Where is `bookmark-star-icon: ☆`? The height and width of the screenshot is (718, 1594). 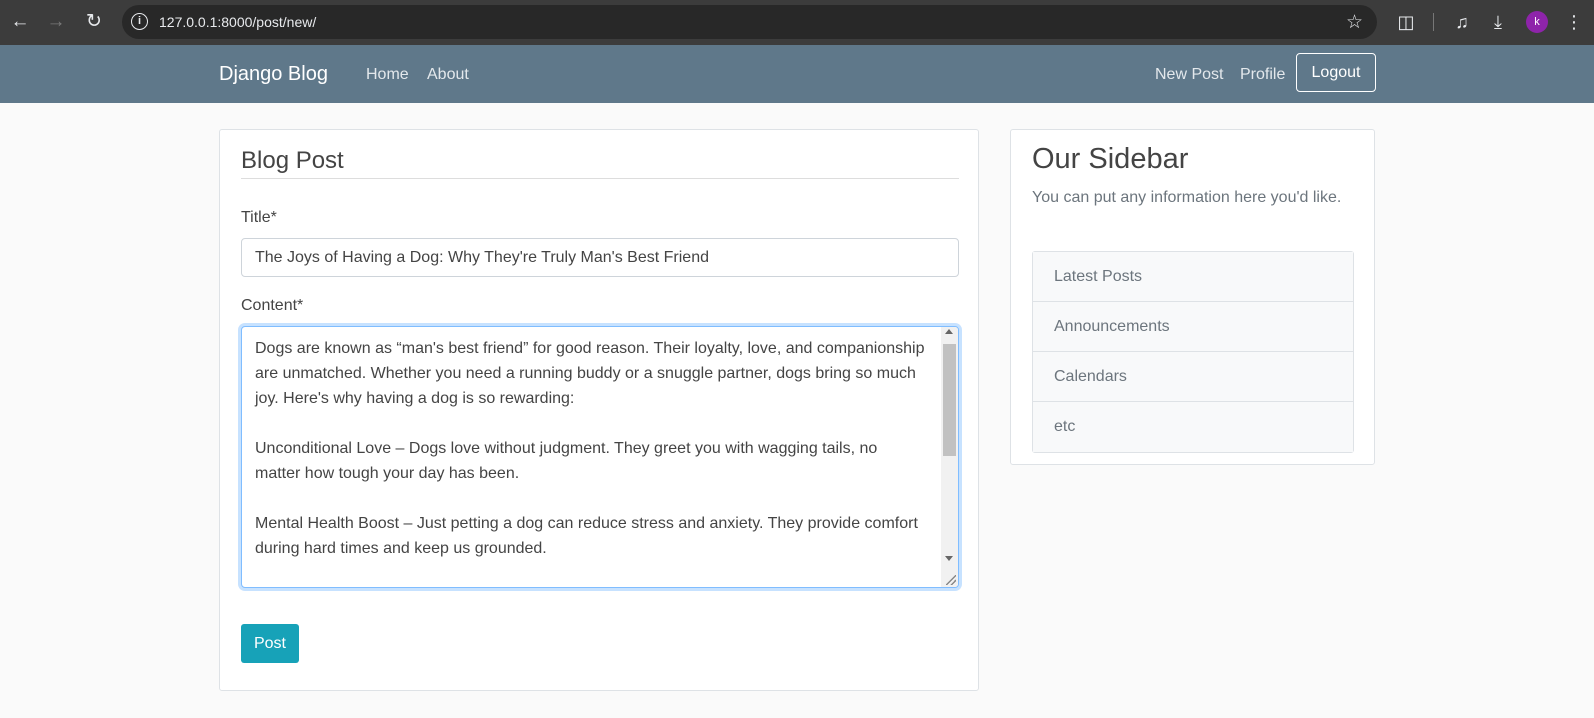 bookmark-star-icon: ☆ is located at coordinates (1354, 22).